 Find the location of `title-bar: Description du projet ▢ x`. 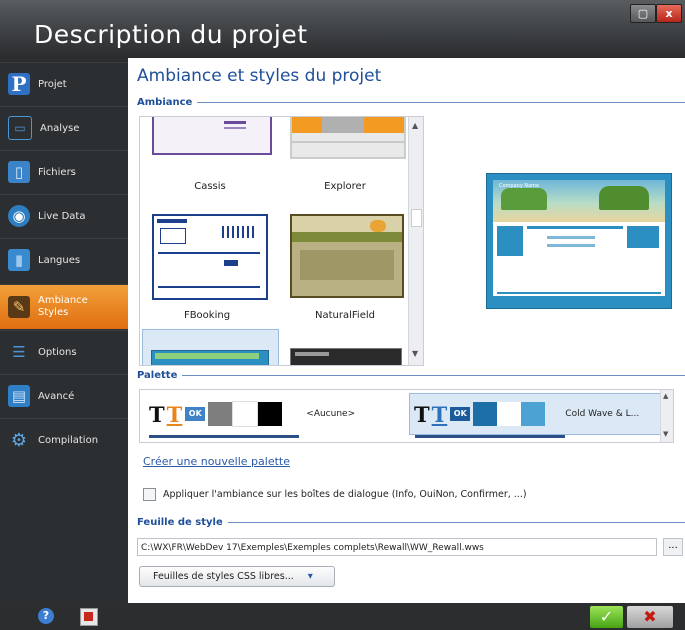

title-bar: Description du projet ▢ x is located at coordinates (342, 29).